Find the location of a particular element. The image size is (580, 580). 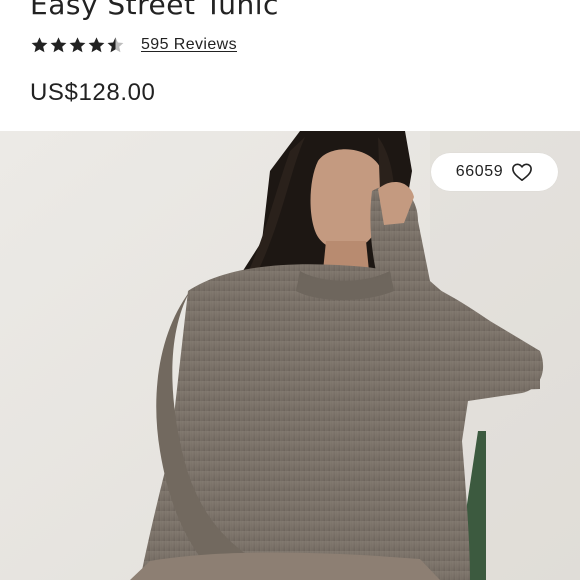

rating-row: 595 Reviews is located at coordinates (133, 45).